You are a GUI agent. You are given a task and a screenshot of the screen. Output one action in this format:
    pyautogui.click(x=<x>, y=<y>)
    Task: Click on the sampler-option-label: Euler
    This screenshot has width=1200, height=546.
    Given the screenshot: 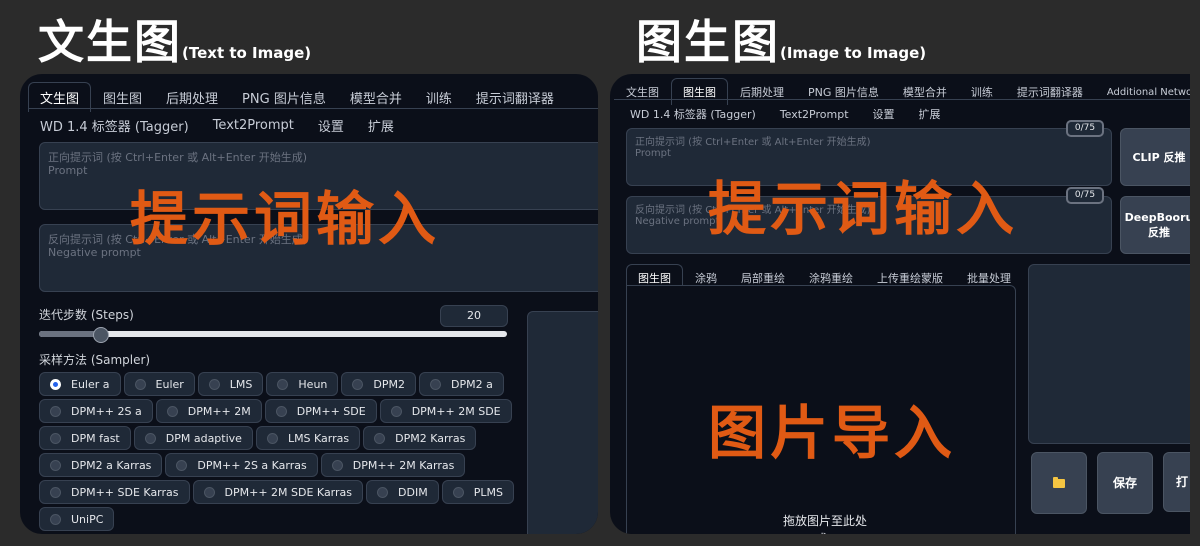 What is the action you would take?
    pyautogui.click(x=169, y=384)
    